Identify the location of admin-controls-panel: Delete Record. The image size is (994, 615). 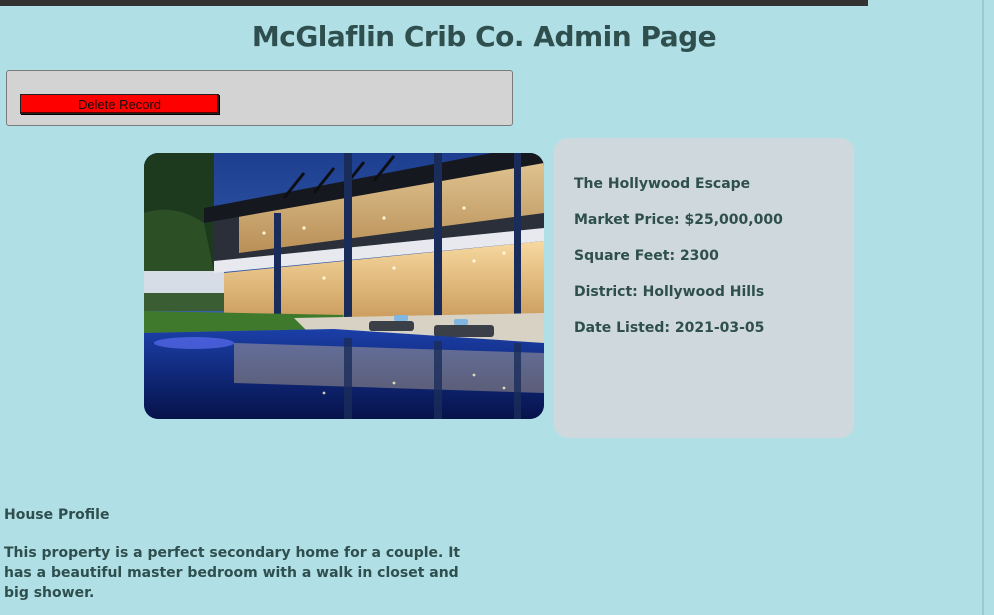
(259, 98).